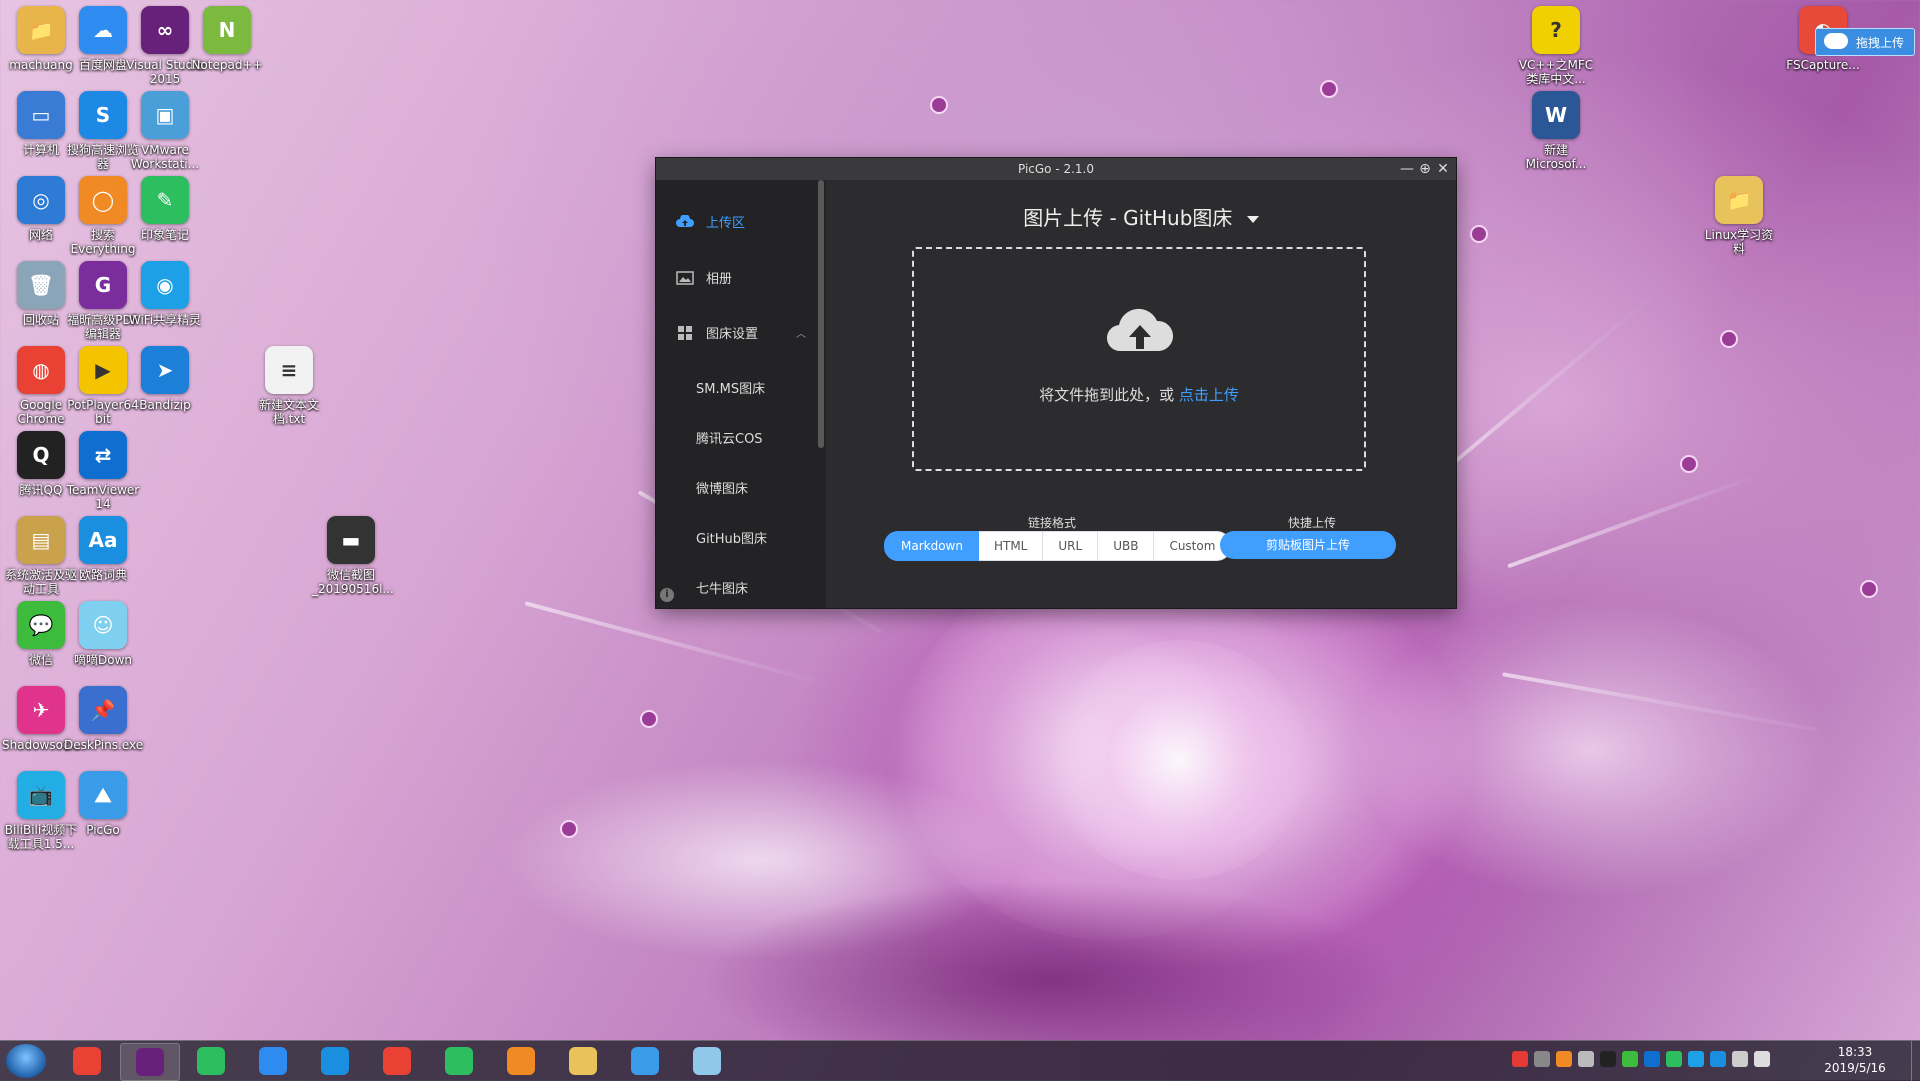 The image size is (1920, 1081). Describe the element at coordinates (1139, 359) in the screenshot. I see `upload-dropzone: 将文件拖到此处，或 点击上传` at that location.